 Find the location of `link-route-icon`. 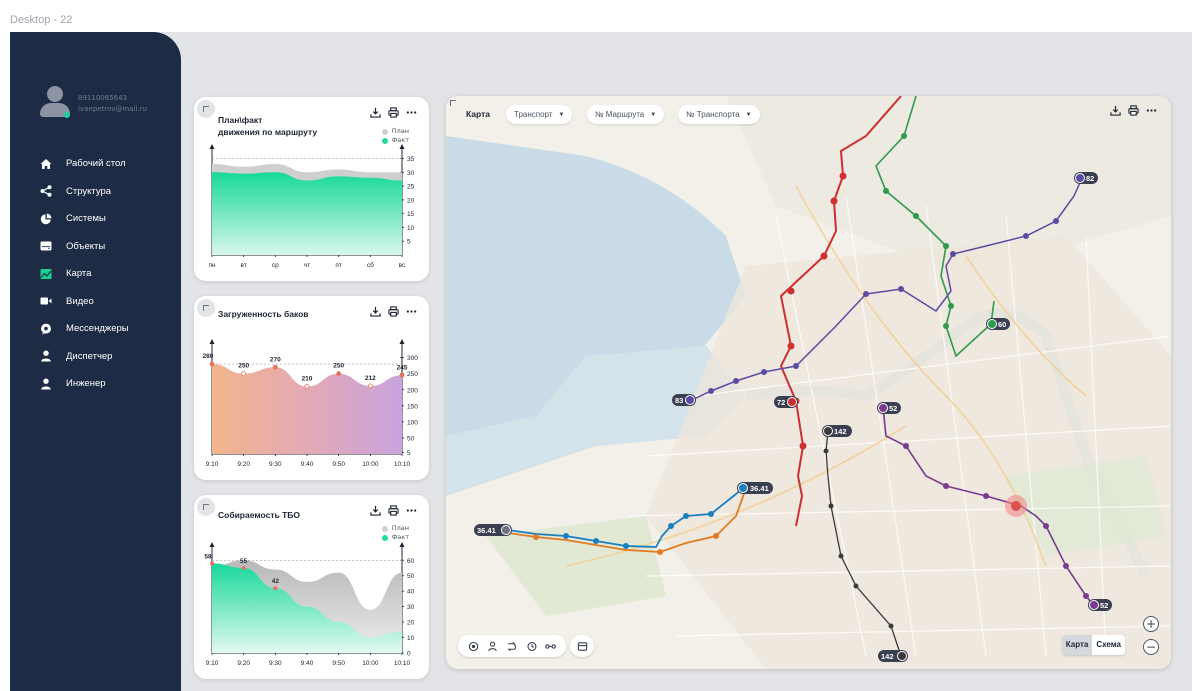

link-route-icon is located at coordinates (550, 646).